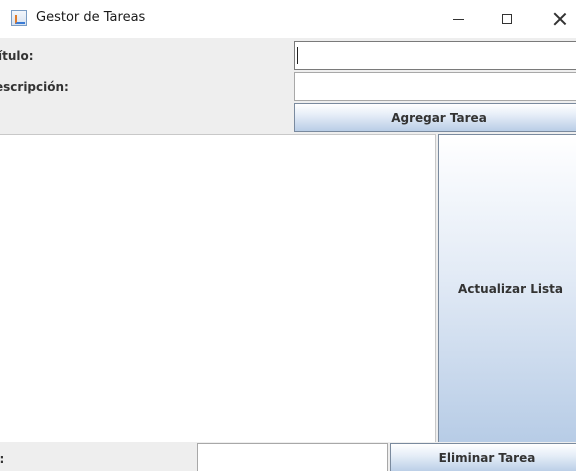  I want to click on titulo-label: ítulo:, so click(17, 56).